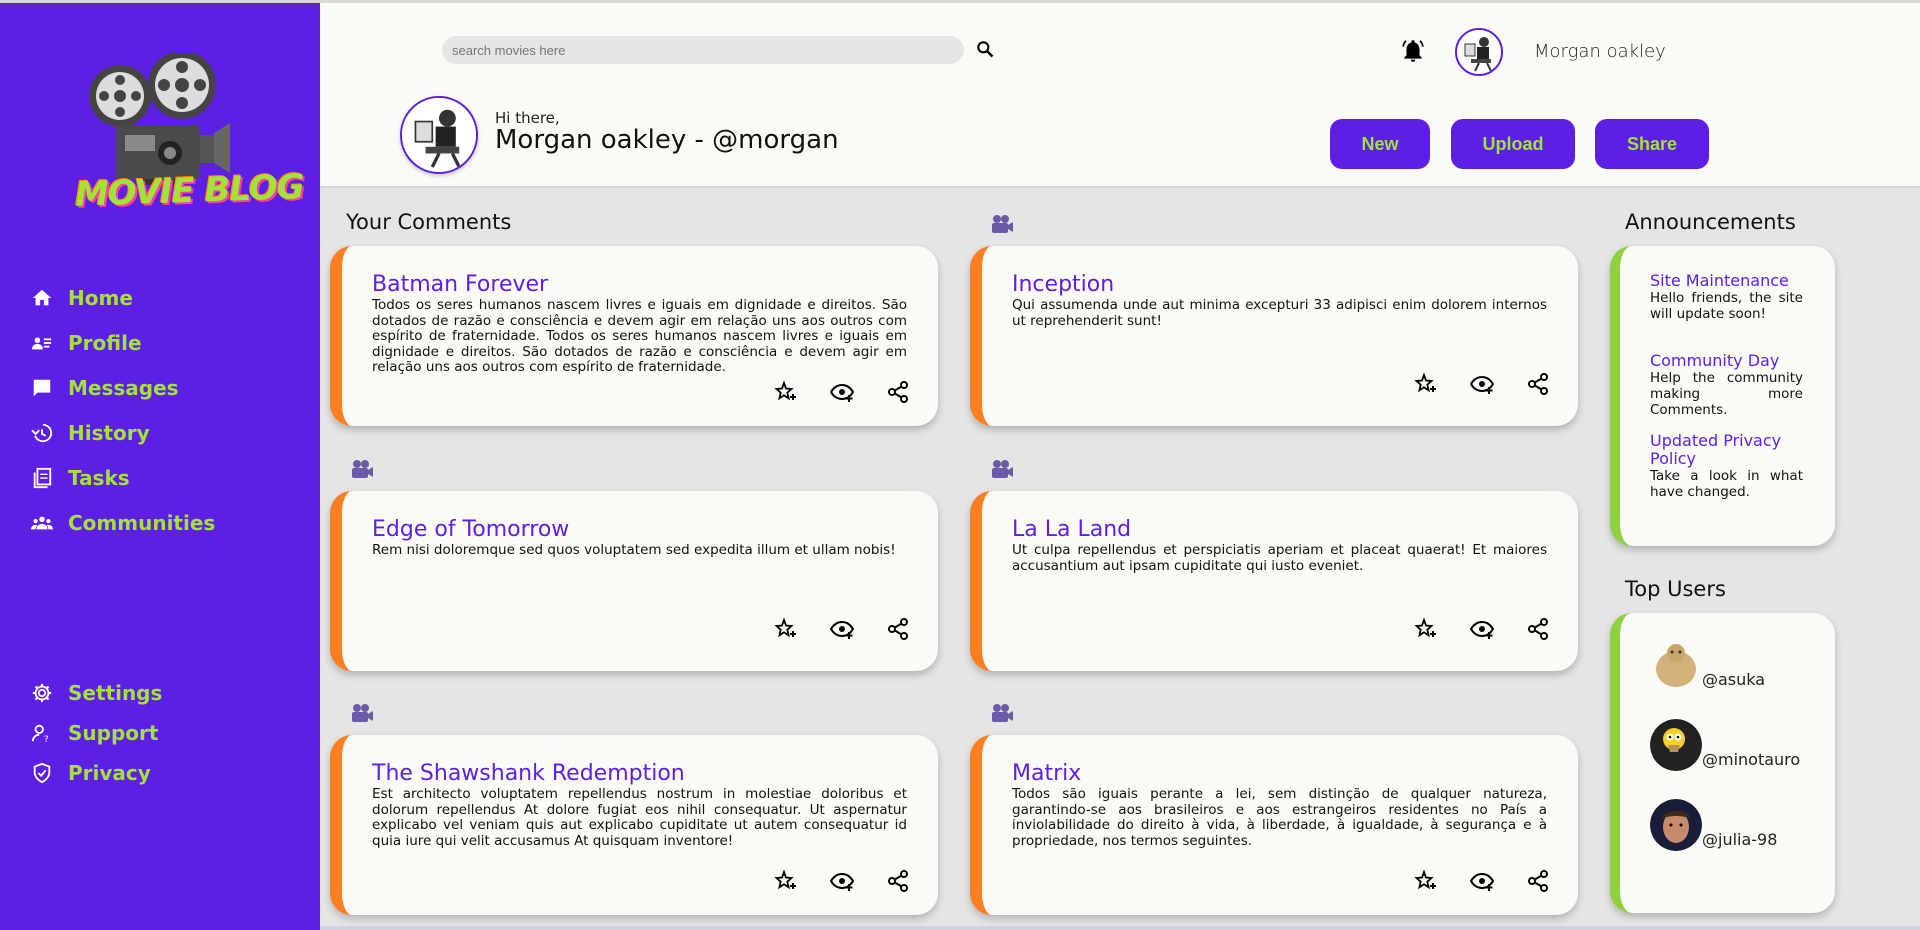 This screenshot has width=1920, height=930. I want to click on nav-item-messages: Messages, so click(122, 387).